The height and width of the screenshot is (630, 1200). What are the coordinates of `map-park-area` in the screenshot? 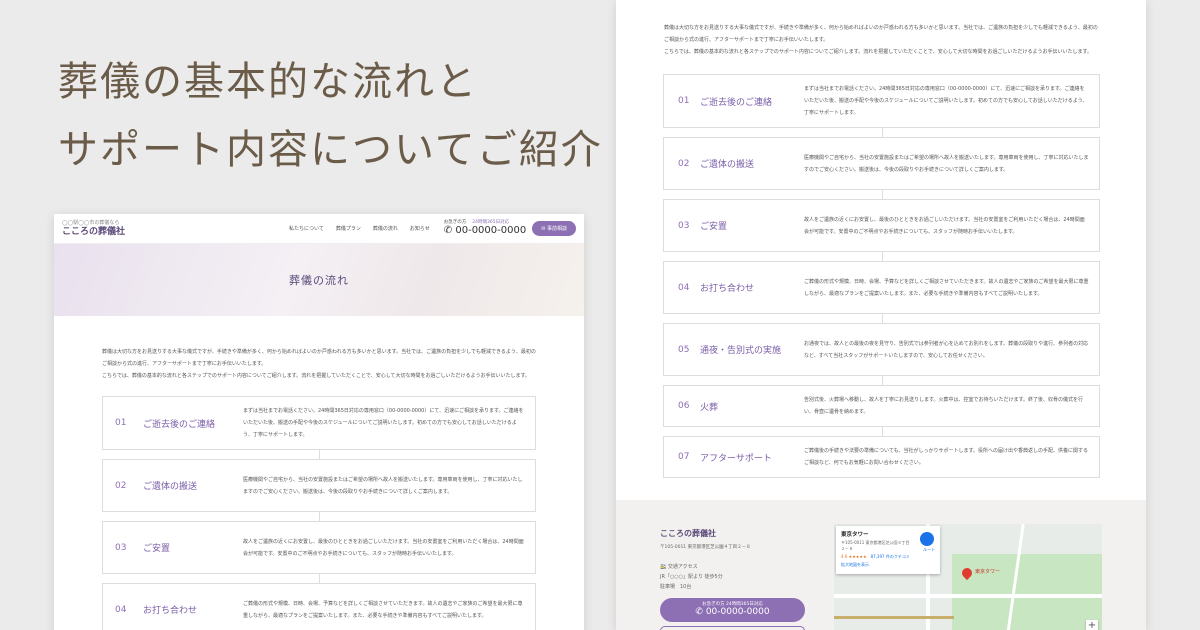 It's located at (1027, 592).